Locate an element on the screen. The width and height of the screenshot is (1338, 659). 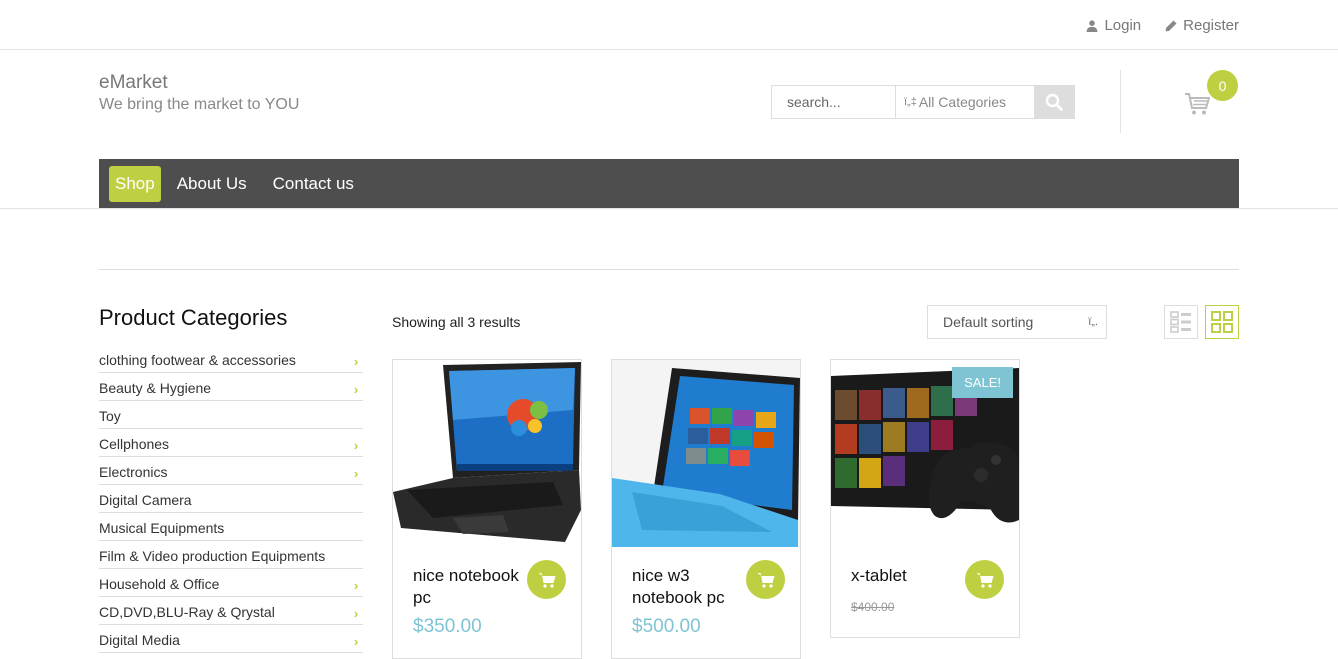
tablet-keyboard-image is located at coordinates (706, 453).